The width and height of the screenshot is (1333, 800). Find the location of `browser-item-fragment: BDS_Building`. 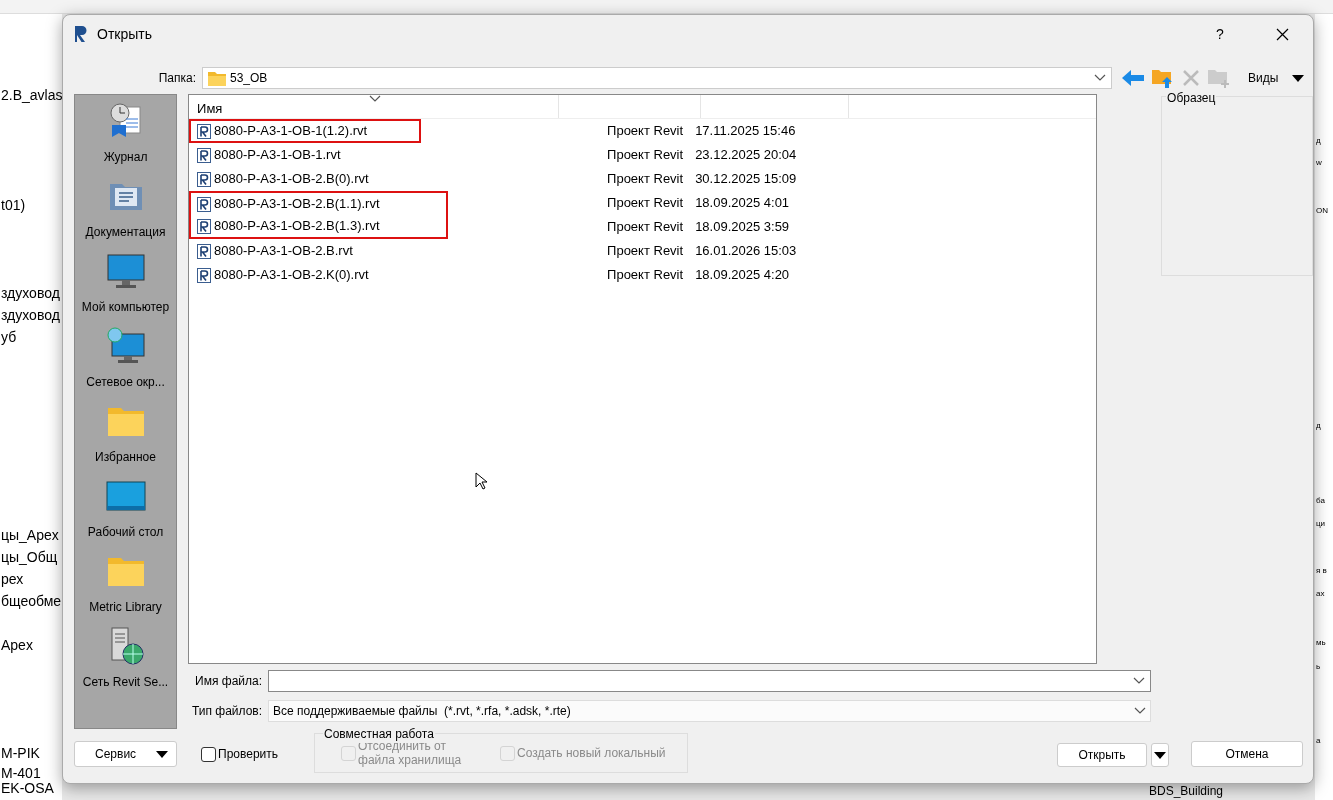

browser-item-fragment: BDS_Building is located at coordinates (1186, 791).